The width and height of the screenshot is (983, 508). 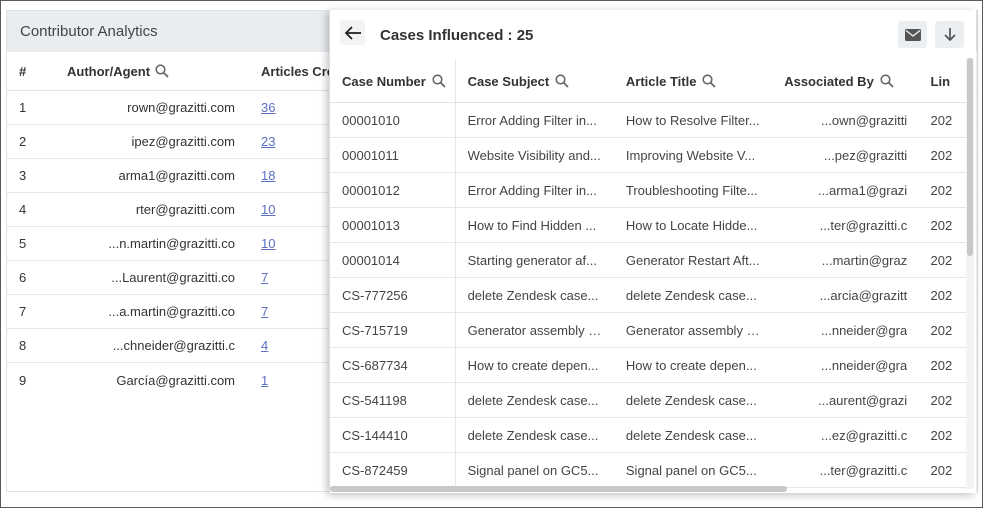 What do you see at coordinates (384, 81) in the screenshot?
I see `column-header-label: Case Number` at bounding box center [384, 81].